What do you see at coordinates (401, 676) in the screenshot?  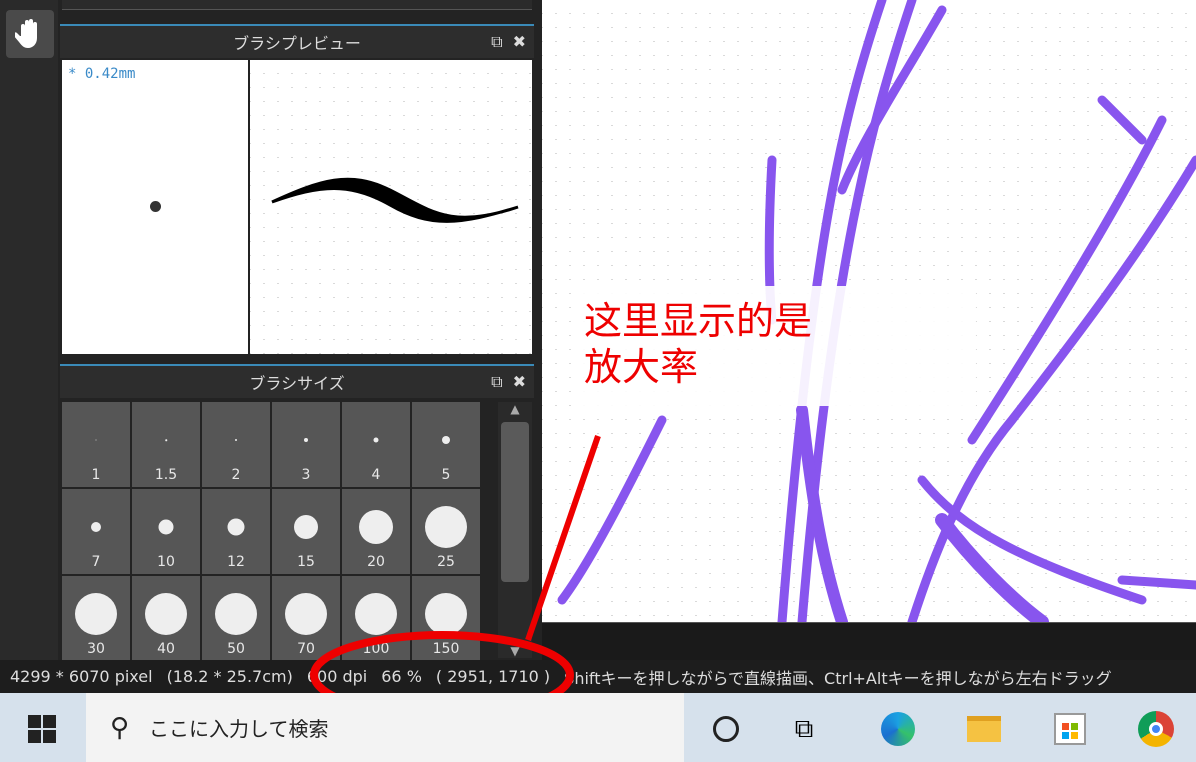 I see `zoom-level: 66 %` at bounding box center [401, 676].